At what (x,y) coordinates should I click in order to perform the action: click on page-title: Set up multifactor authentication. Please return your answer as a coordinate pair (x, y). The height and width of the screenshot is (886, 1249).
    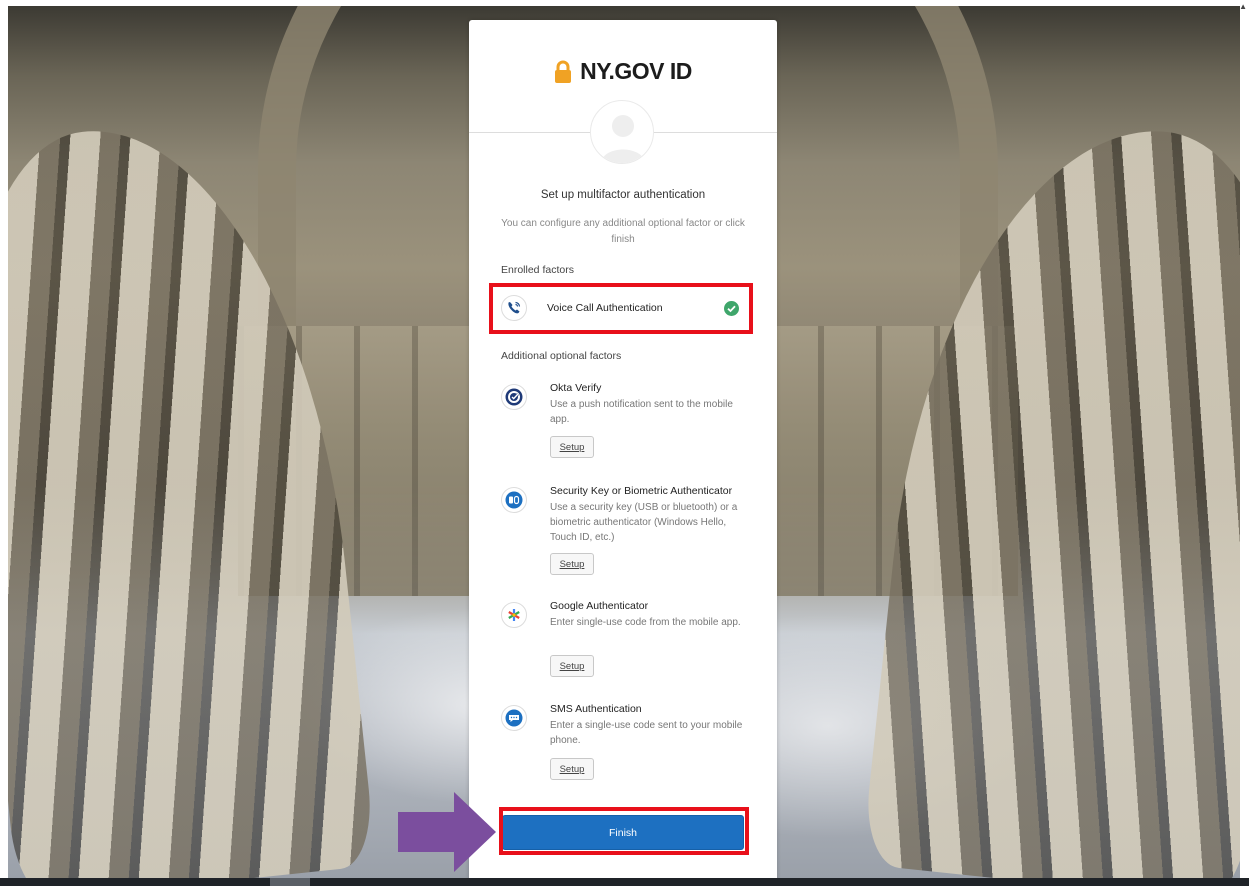
    Looking at the image, I should click on (623, 195).